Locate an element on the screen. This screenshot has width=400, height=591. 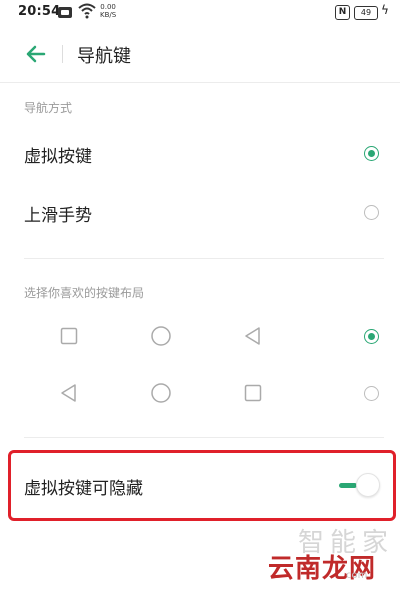
toggle-track is located at coordinates (348, 485).